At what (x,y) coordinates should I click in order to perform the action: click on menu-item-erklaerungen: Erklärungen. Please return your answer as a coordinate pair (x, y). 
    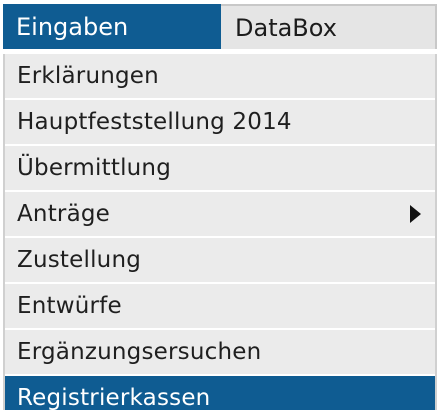
    Looking at the image, I should click on (220, 77).